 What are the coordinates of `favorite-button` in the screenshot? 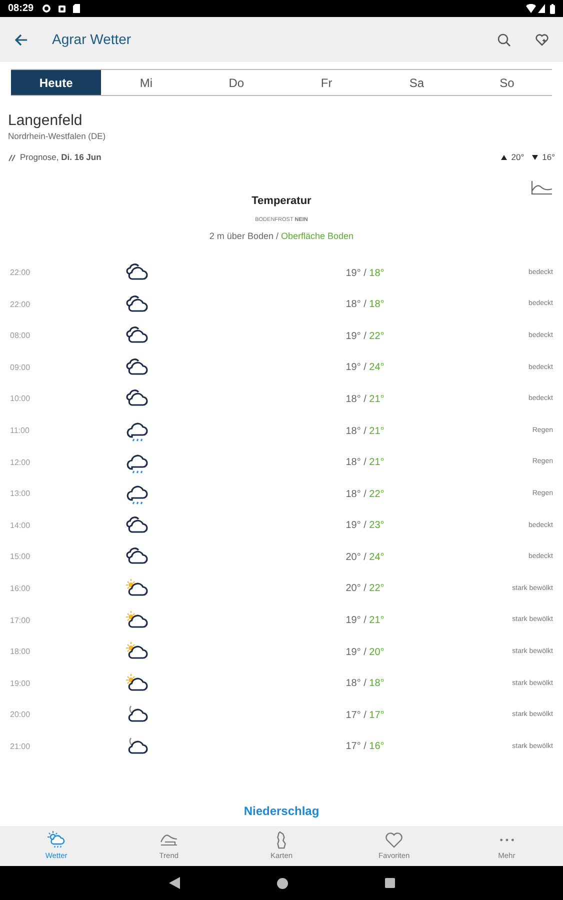 It's located at (542, 39).